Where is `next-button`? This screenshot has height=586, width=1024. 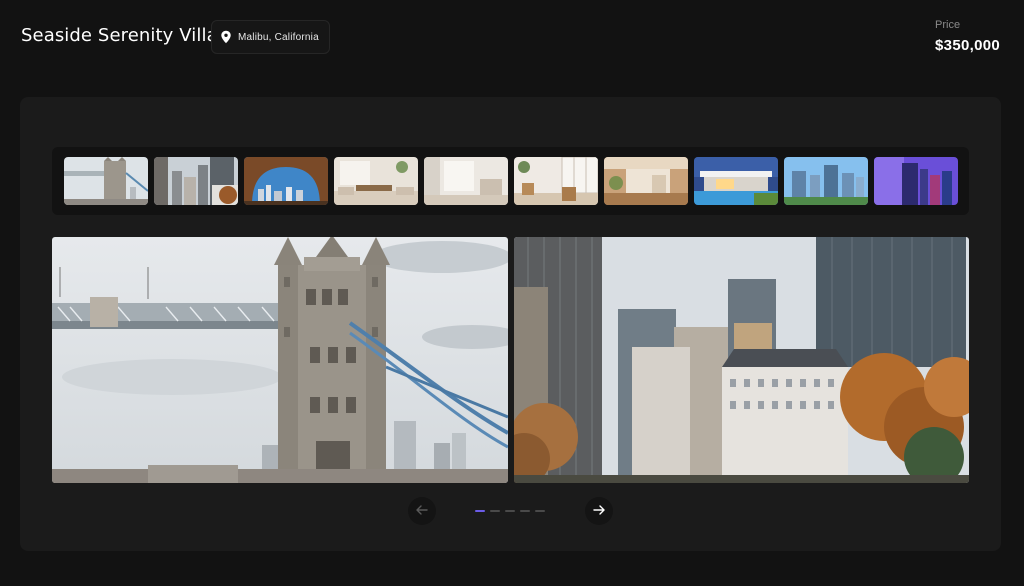 next-button is located at coordinates (599, 511).